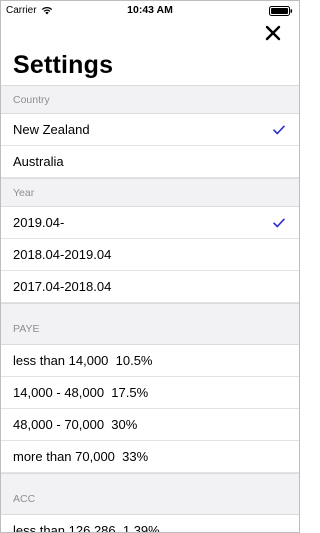 Image resolution: width=320 pixels, height=533 pixels. I want to click on row-label: 48,000 - 70,000 30%, so click(75, 424).